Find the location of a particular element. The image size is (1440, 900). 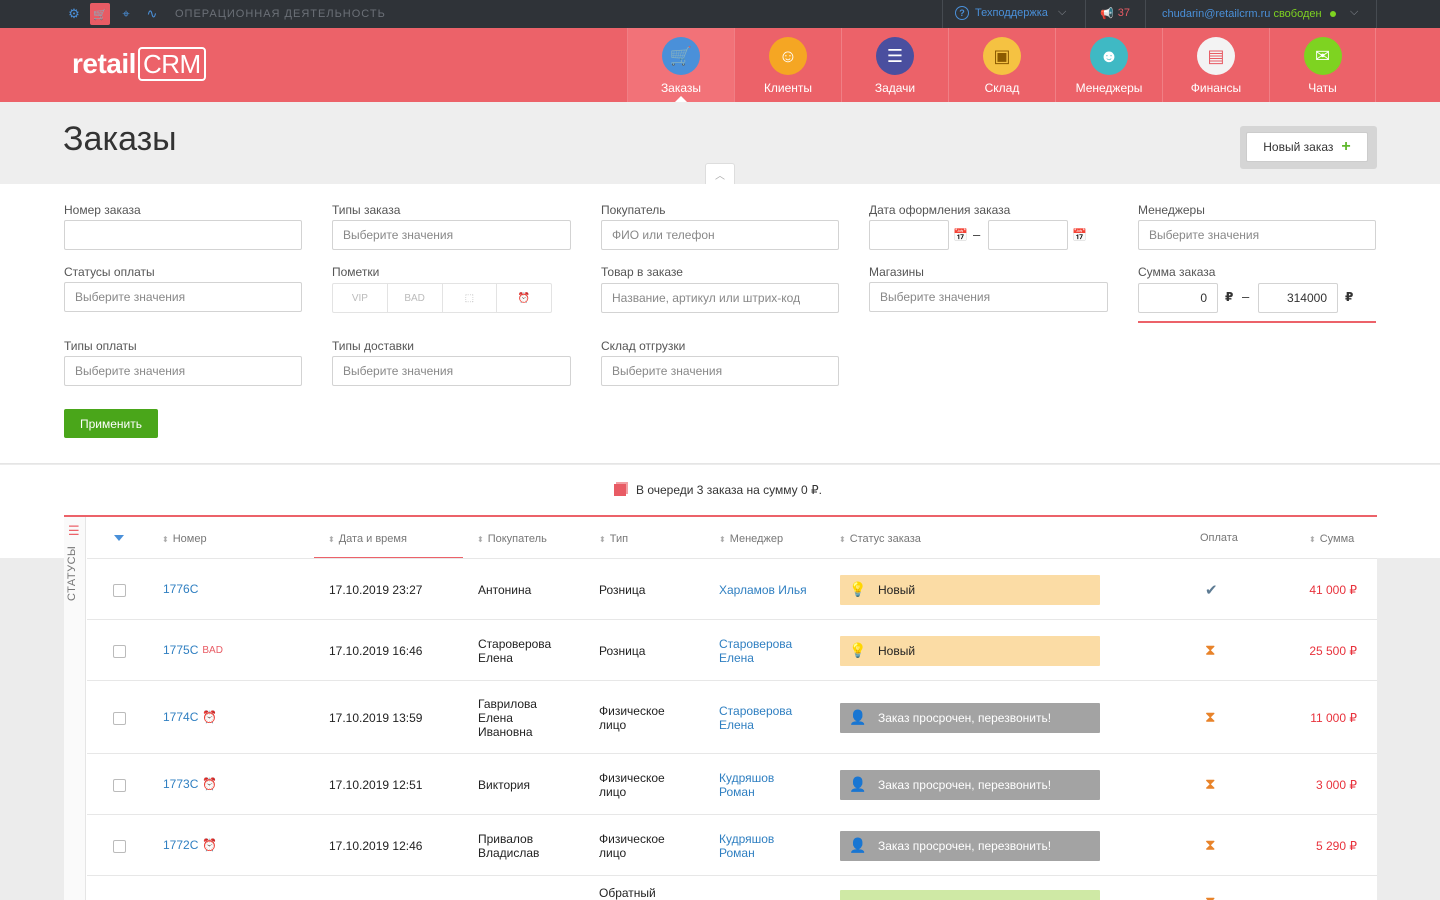

logo: retail CRM is located at coordinates (139, 64).